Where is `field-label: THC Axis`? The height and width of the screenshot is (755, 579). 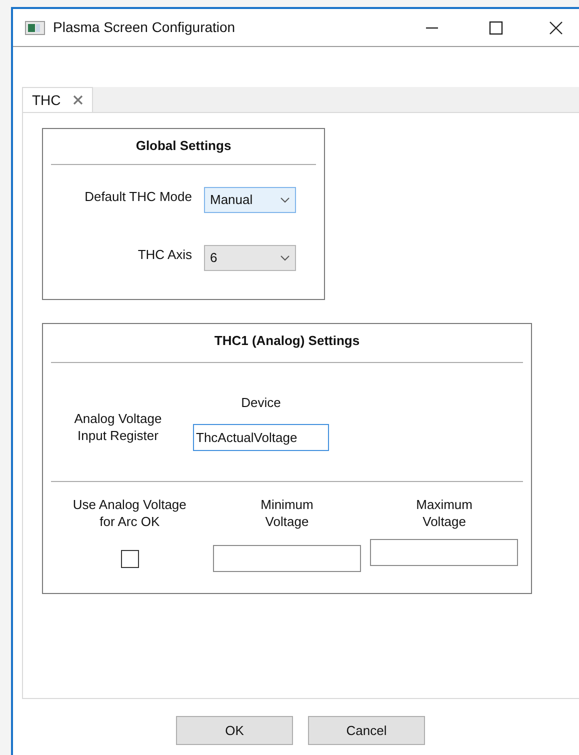
field-label: THC Axis is located at coordinates (164, 255).